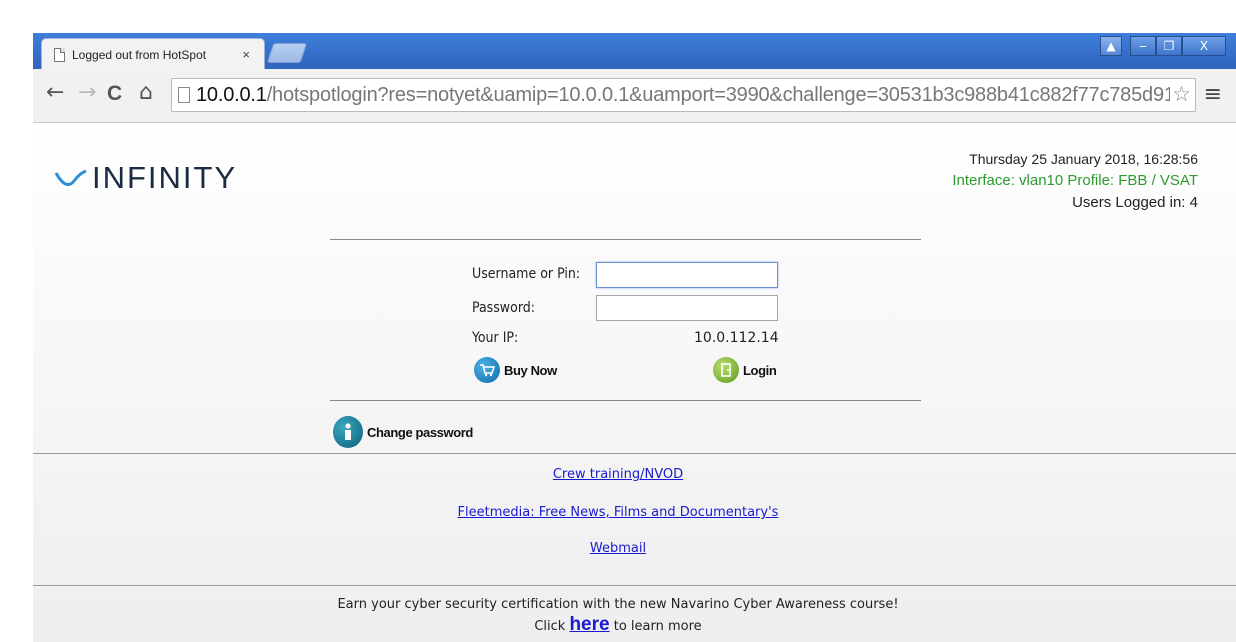 Image resolution: width=1236 pixels, height=642 pixels. What do you see at coordinates (114, 94) in the screenshot?
I see `reload-icon: C` at bounding box center [114, 94].